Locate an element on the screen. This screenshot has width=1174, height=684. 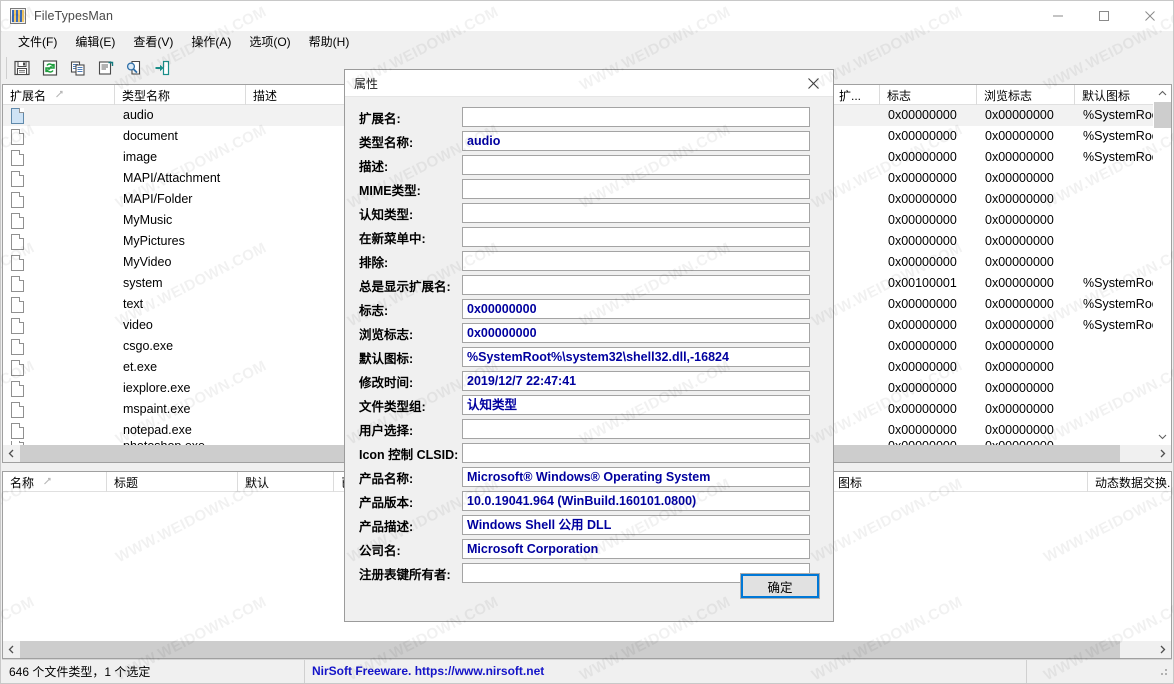
row-file-icon-cell is located at coordinates (59, 115).